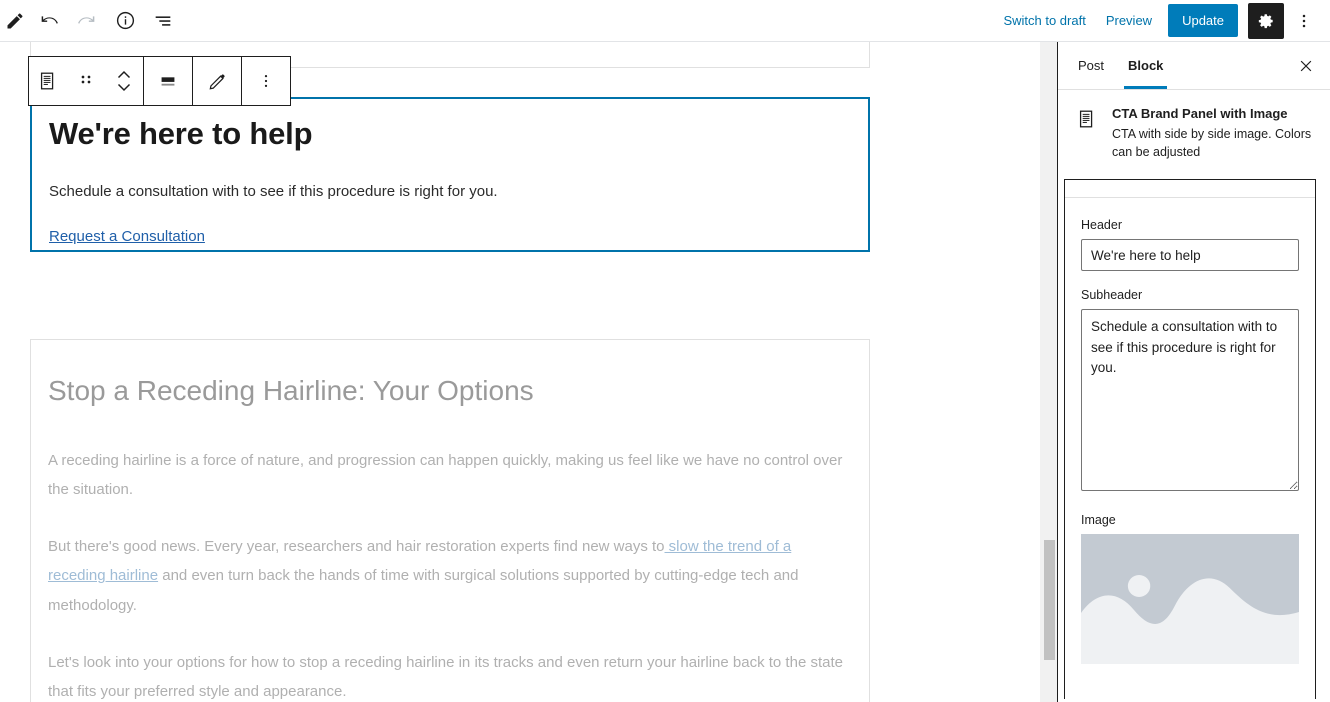 This screenshot has height=702, width=1330. I want to click on block-toolbar-group-align, so click(168, 81).